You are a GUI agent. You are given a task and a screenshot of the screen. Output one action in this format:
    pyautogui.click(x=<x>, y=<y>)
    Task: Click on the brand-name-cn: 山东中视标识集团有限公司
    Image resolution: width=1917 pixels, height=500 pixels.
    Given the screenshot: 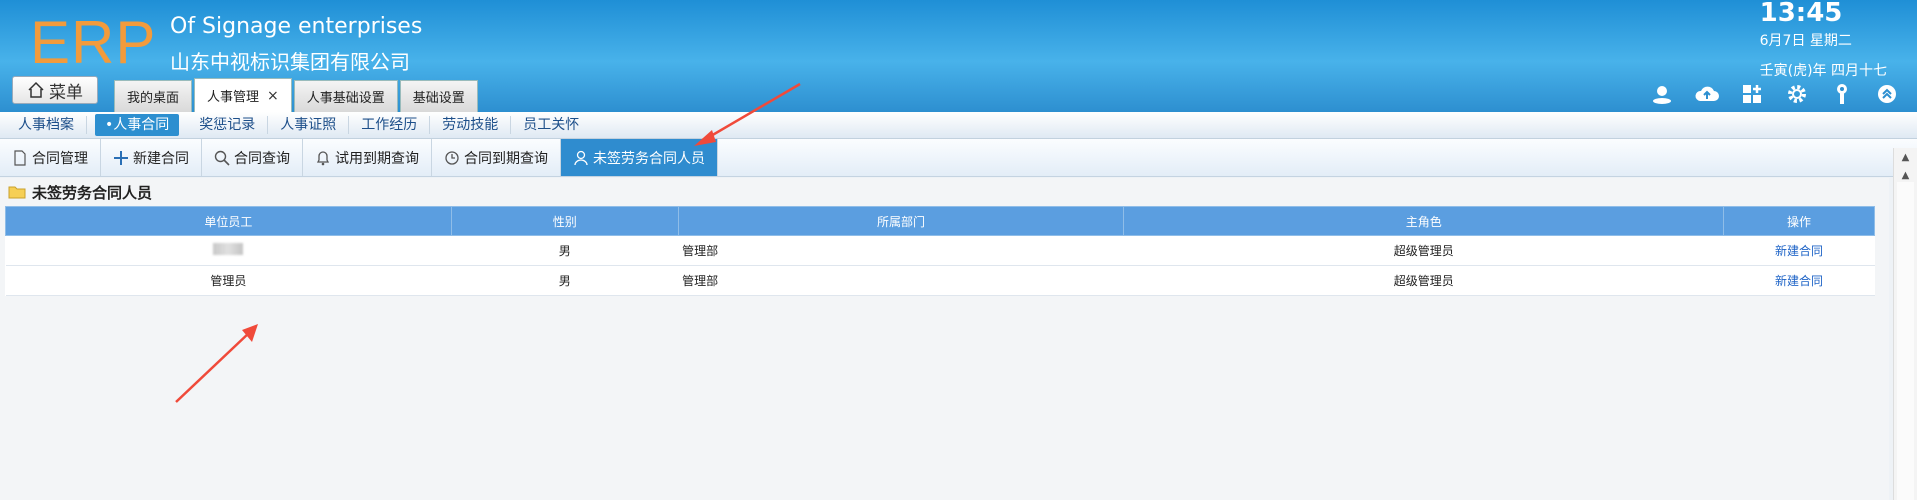 What is the action you would take?
    pyautogui.click(x=290, y=62)
    